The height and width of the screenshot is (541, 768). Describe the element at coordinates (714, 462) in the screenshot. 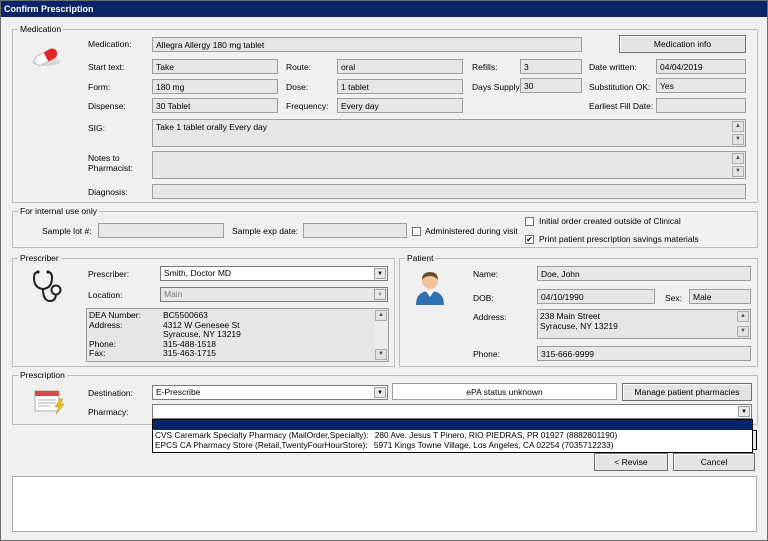

I see `cancel-button: Cancel` at that location.